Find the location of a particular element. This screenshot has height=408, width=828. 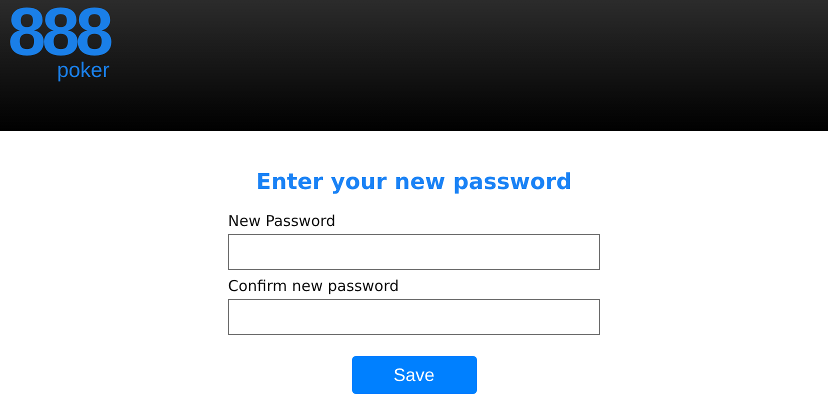

logo-wordmark: poker is located at coordinates (83, 71).